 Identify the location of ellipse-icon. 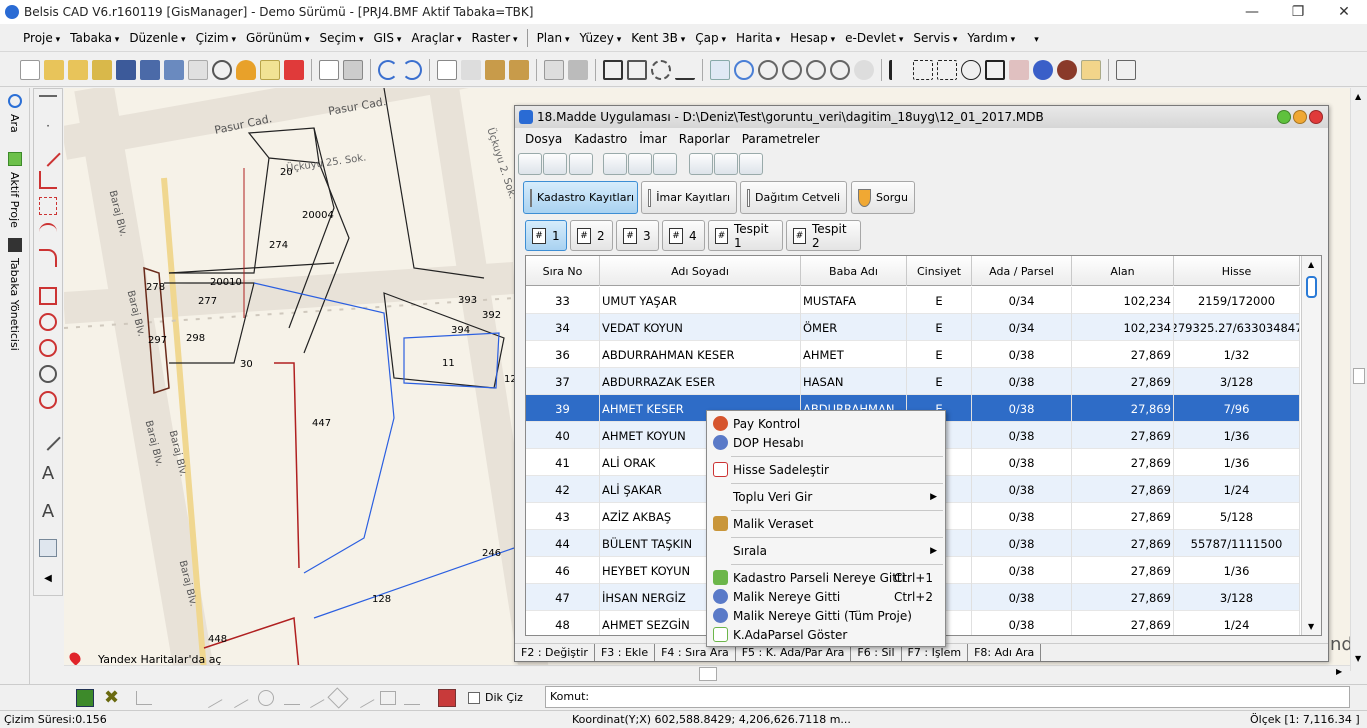
(48, 400).